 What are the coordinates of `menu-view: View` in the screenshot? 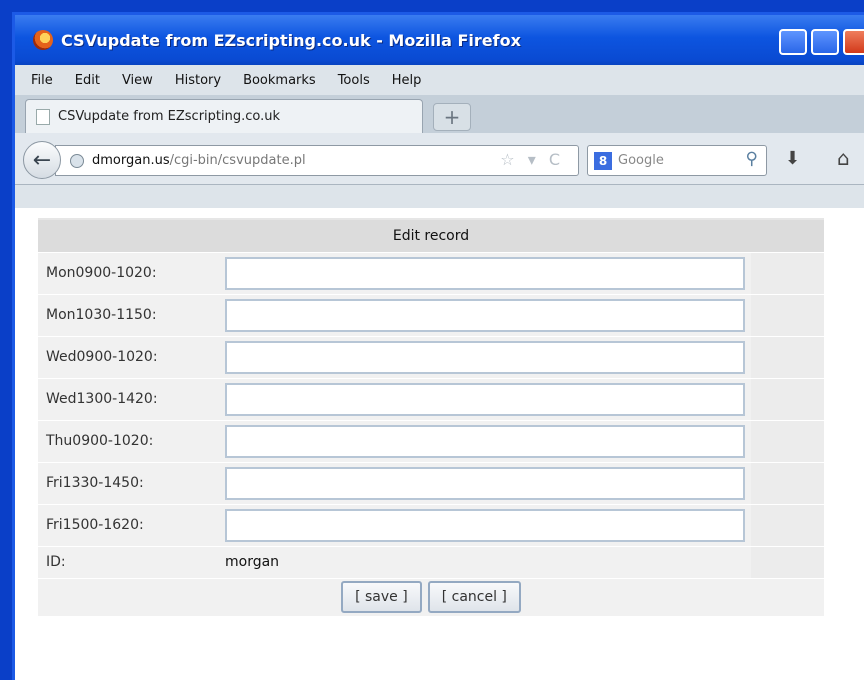 It's located at (137, 80).